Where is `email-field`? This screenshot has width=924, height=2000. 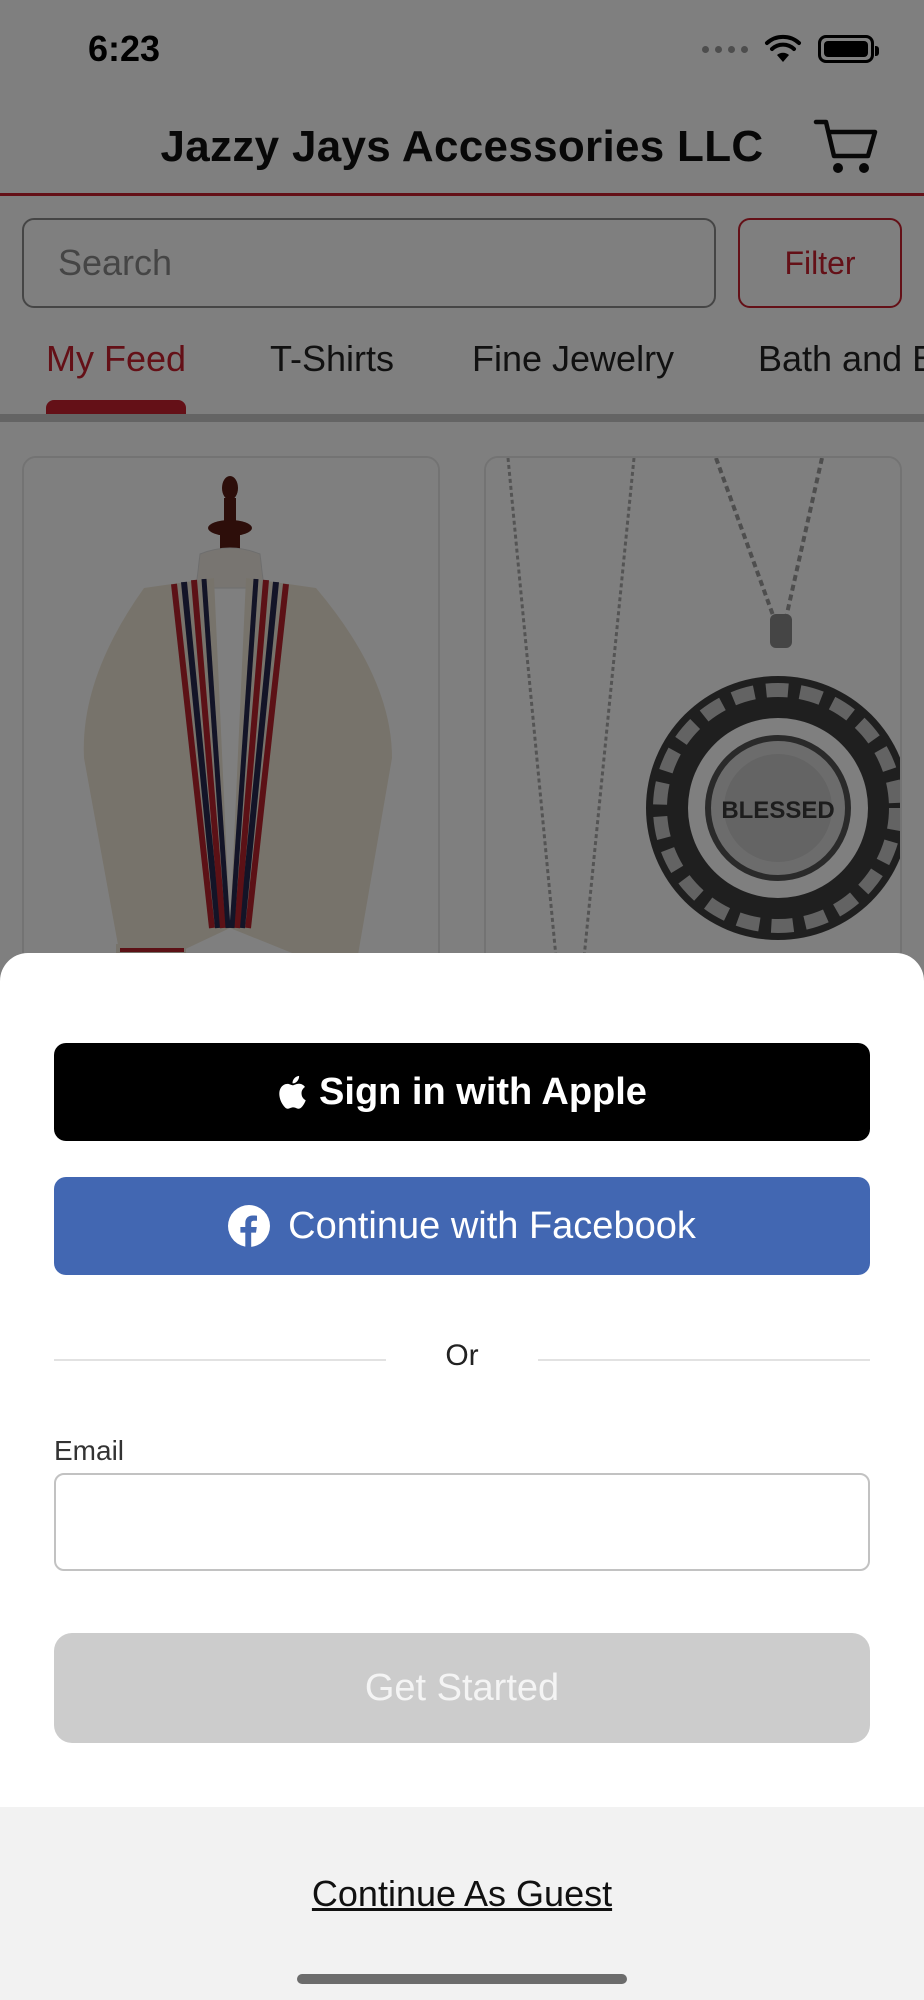 email-field is located at coordinates (462, 1522).